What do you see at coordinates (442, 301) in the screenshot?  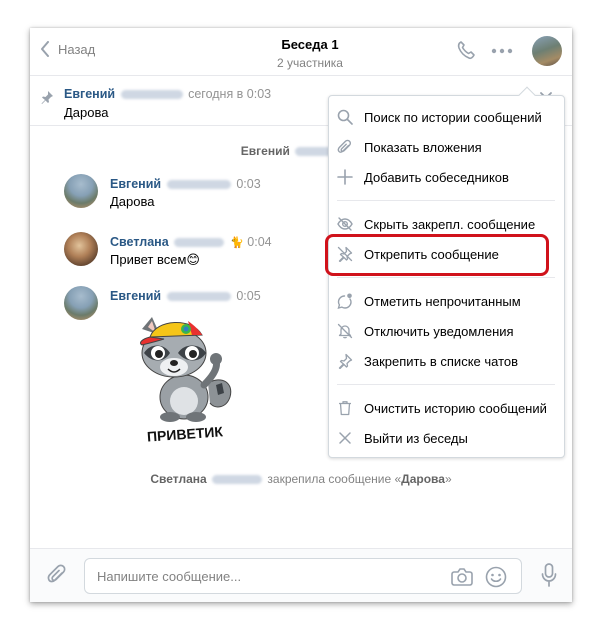 I see `menu-item-label: Отметить непрочитанным` at bounding box center [442, 301].